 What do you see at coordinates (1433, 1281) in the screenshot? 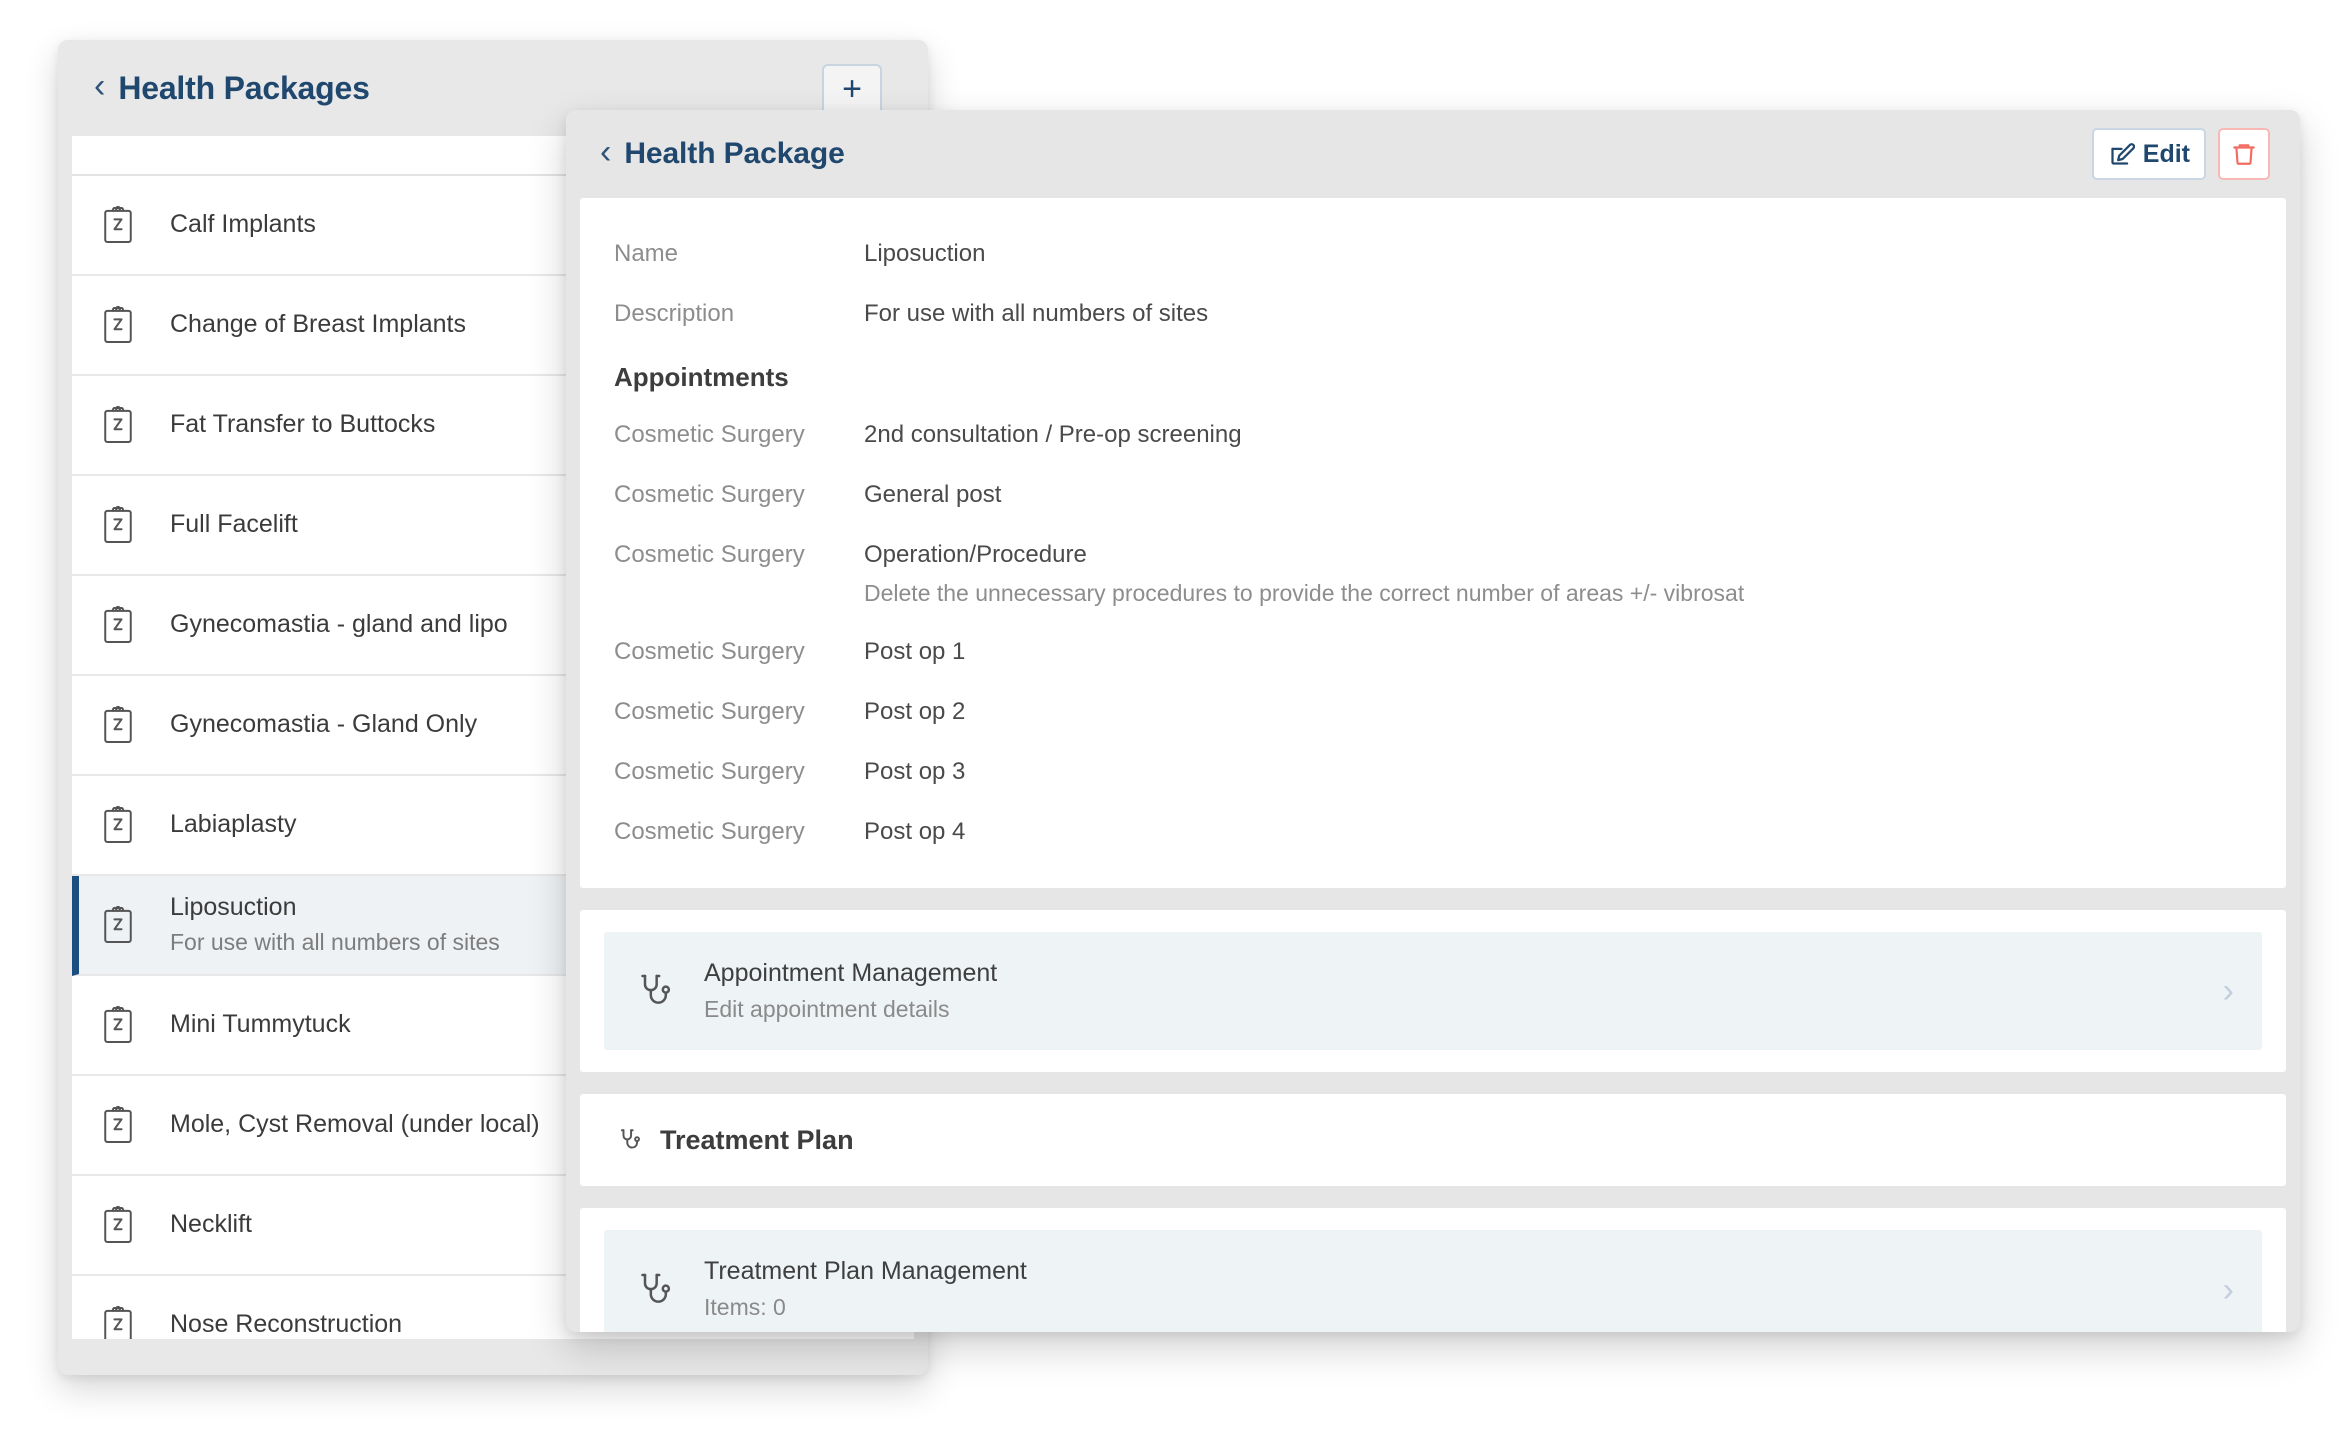
I see `treatment-plan-management-row: Treatment Plan Management Items: 0 ›` at bounding box center [1433, 1281].